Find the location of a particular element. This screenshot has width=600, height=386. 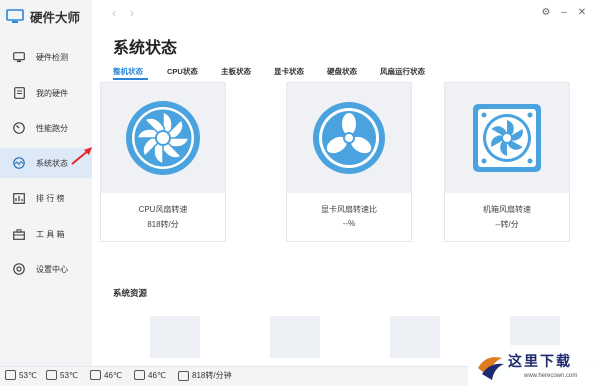

sidebar-item-ranking: 排 行 榜 is located at coordinates (46, 198).